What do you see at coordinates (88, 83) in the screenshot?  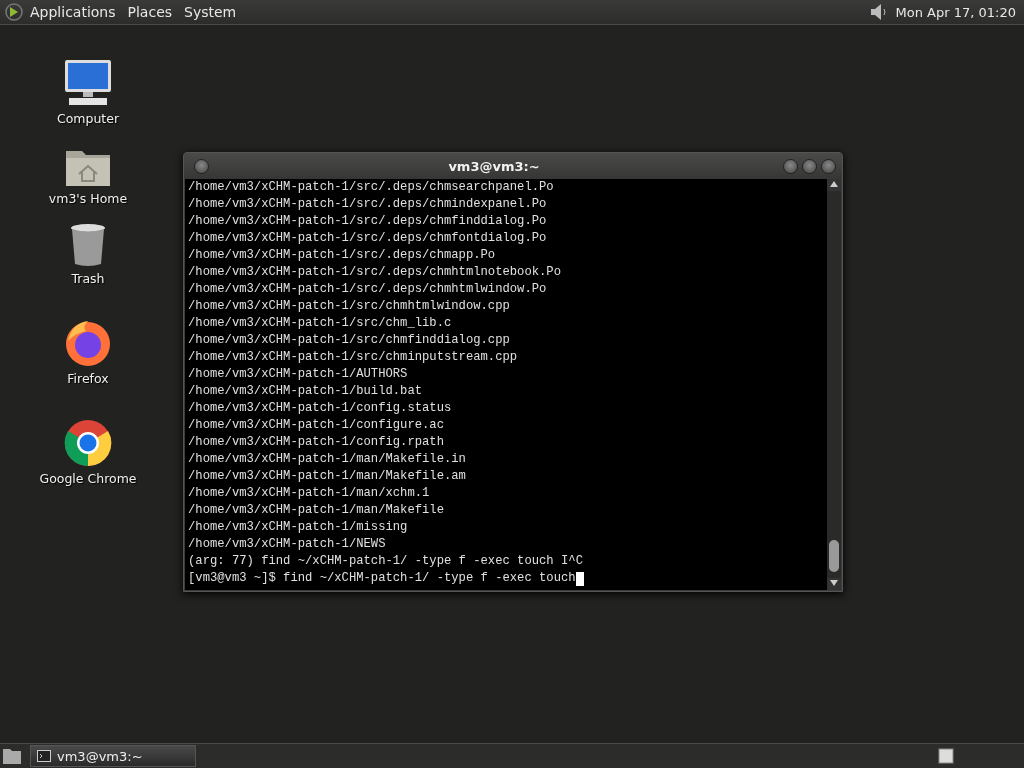 I see `computer-icon` at bounding box center [88, 83].